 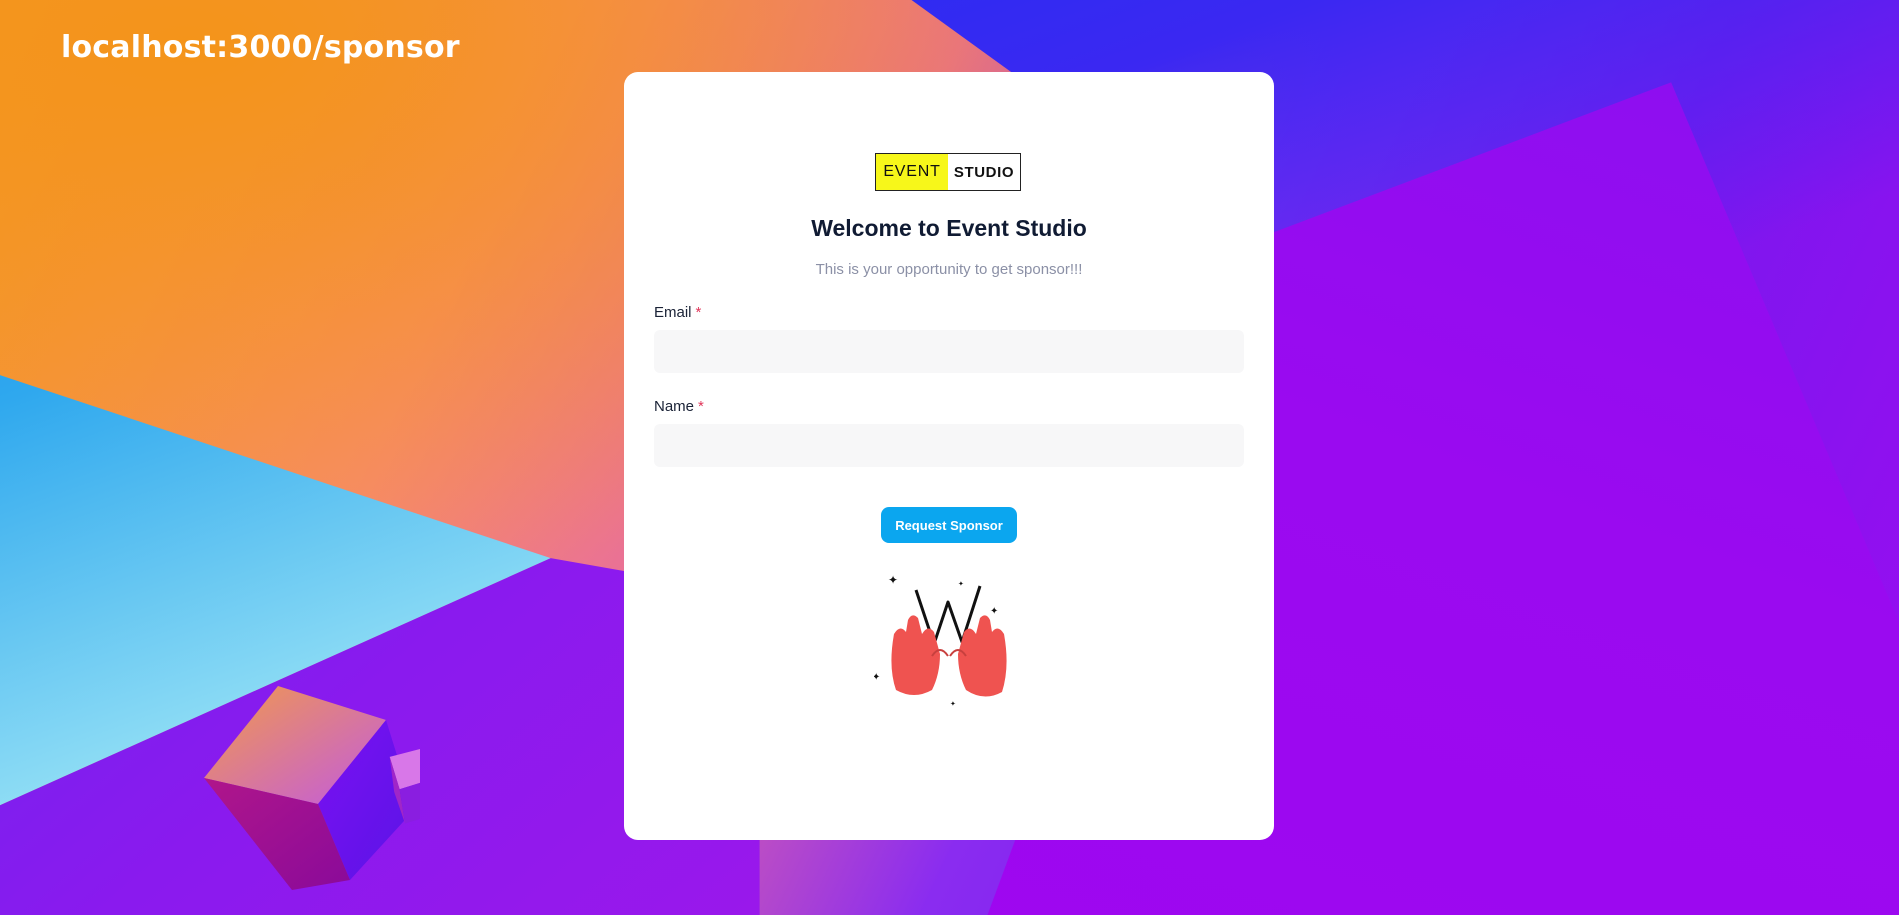 I want to click on request-sponsor-button: Request Sponsor, so click(x=949, y=525).